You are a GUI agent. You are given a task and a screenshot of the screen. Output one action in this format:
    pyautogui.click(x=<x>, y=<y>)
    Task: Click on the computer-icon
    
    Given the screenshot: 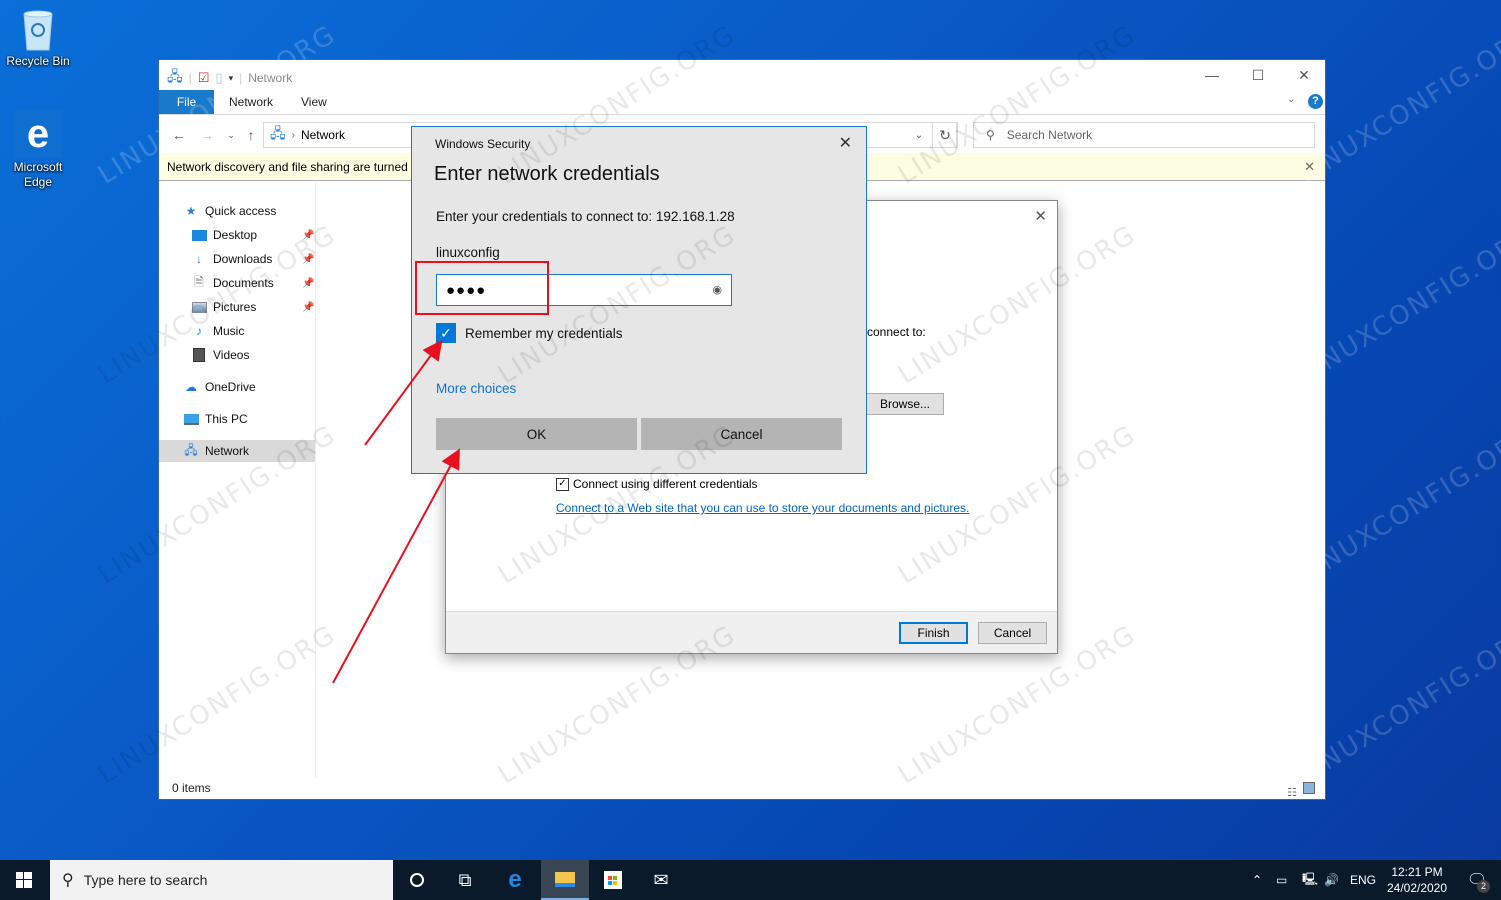 What is the action you would take?
    pyautogui.click(x=191, y=419)
    